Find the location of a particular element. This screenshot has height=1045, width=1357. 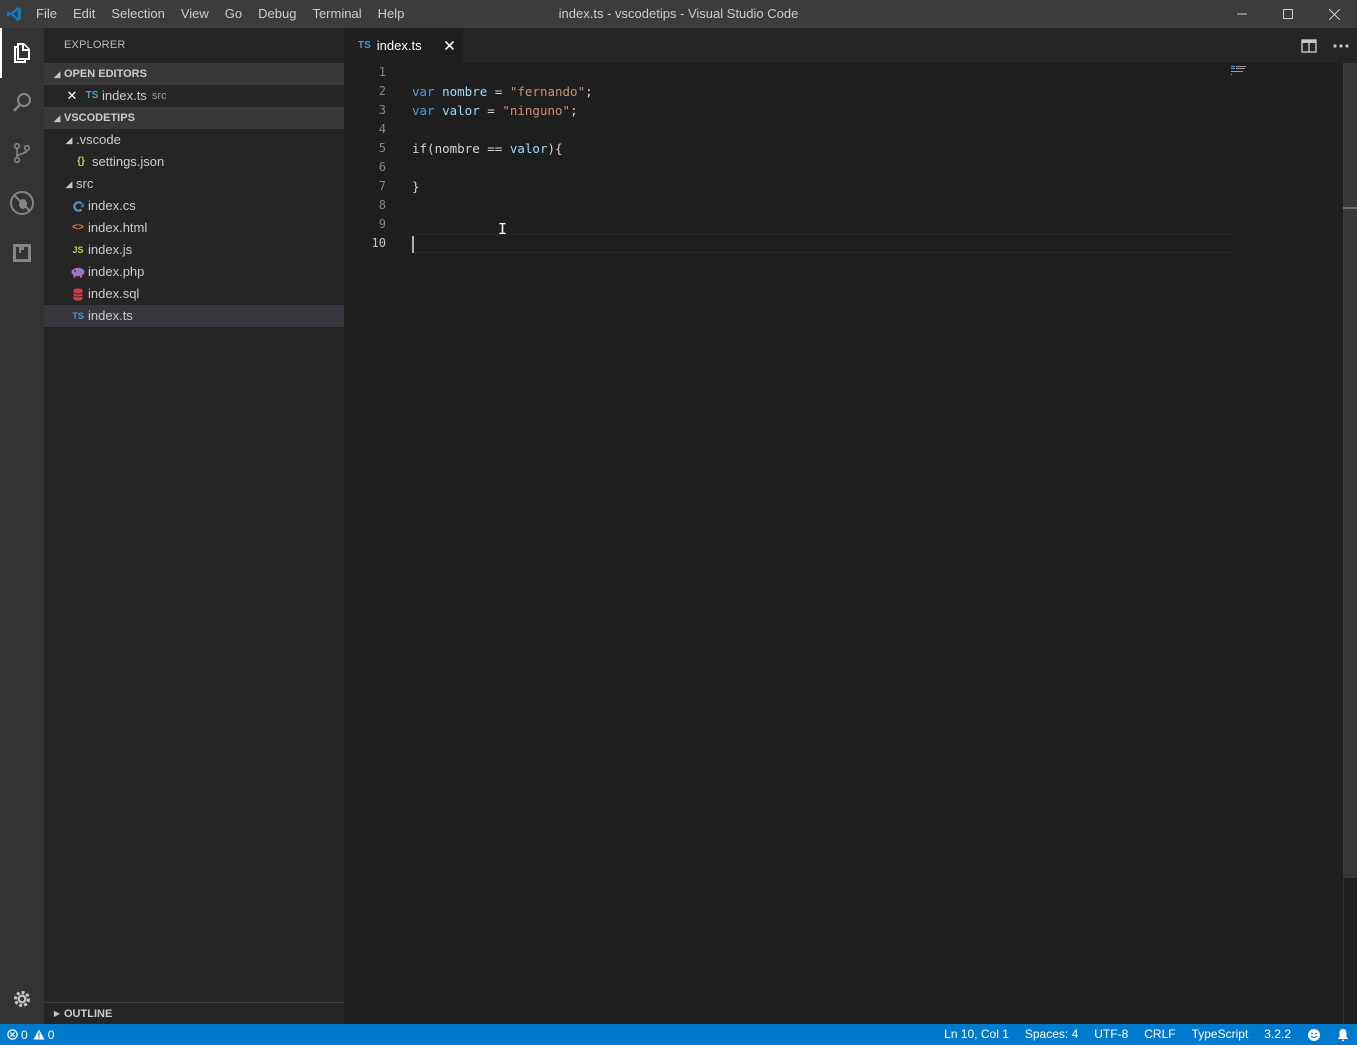

tree-file-settings-json: {} settings.json is located at coordinates (194, 162).